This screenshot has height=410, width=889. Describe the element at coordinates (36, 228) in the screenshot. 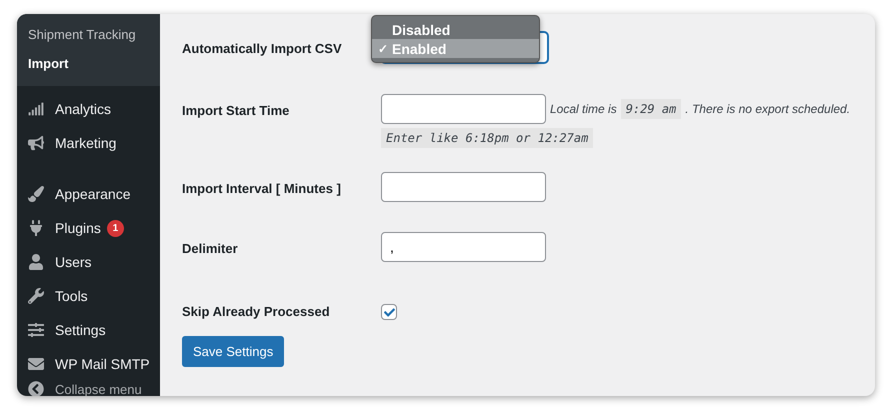

I see `plug-icon` at that location.